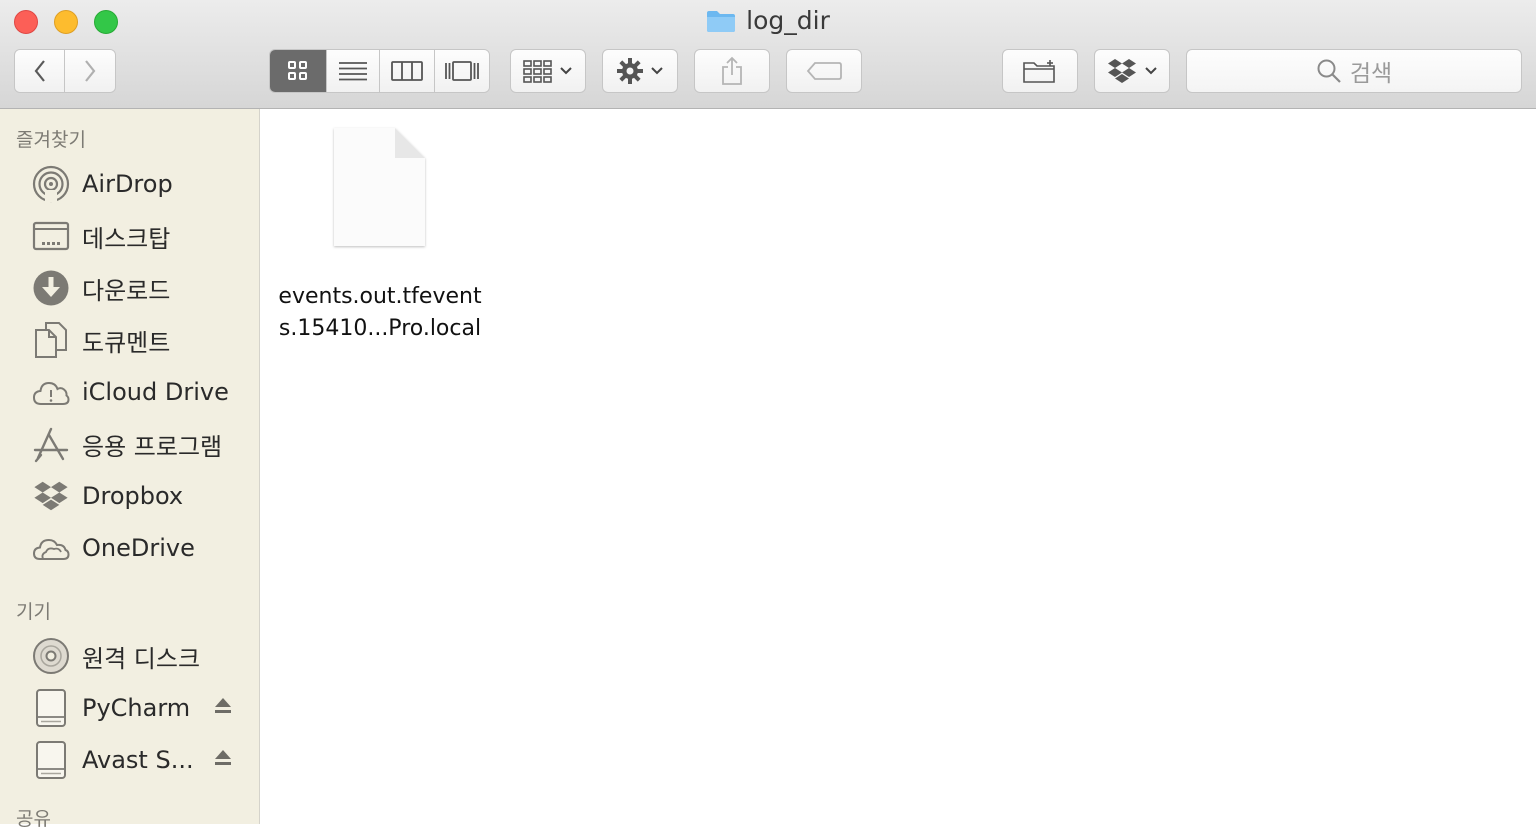 Image resolution: width=1536 pixels, height=831 pixels. I want to click on gallery-view-button, so click(461, 71).